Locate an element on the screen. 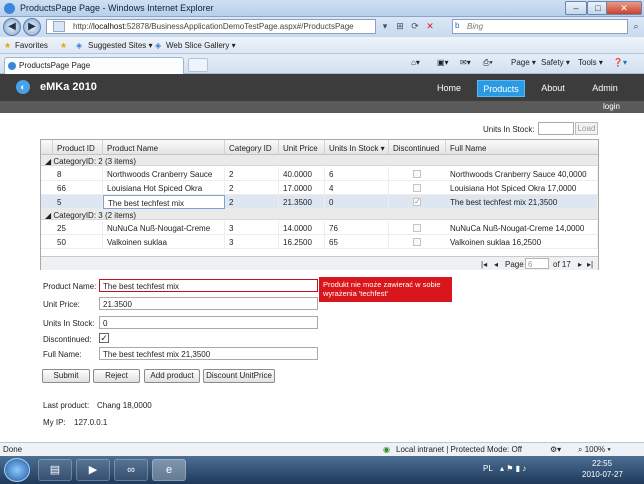 The height and width of the screenshot is (484, 644). start-button is located at coordinates (17, 470).